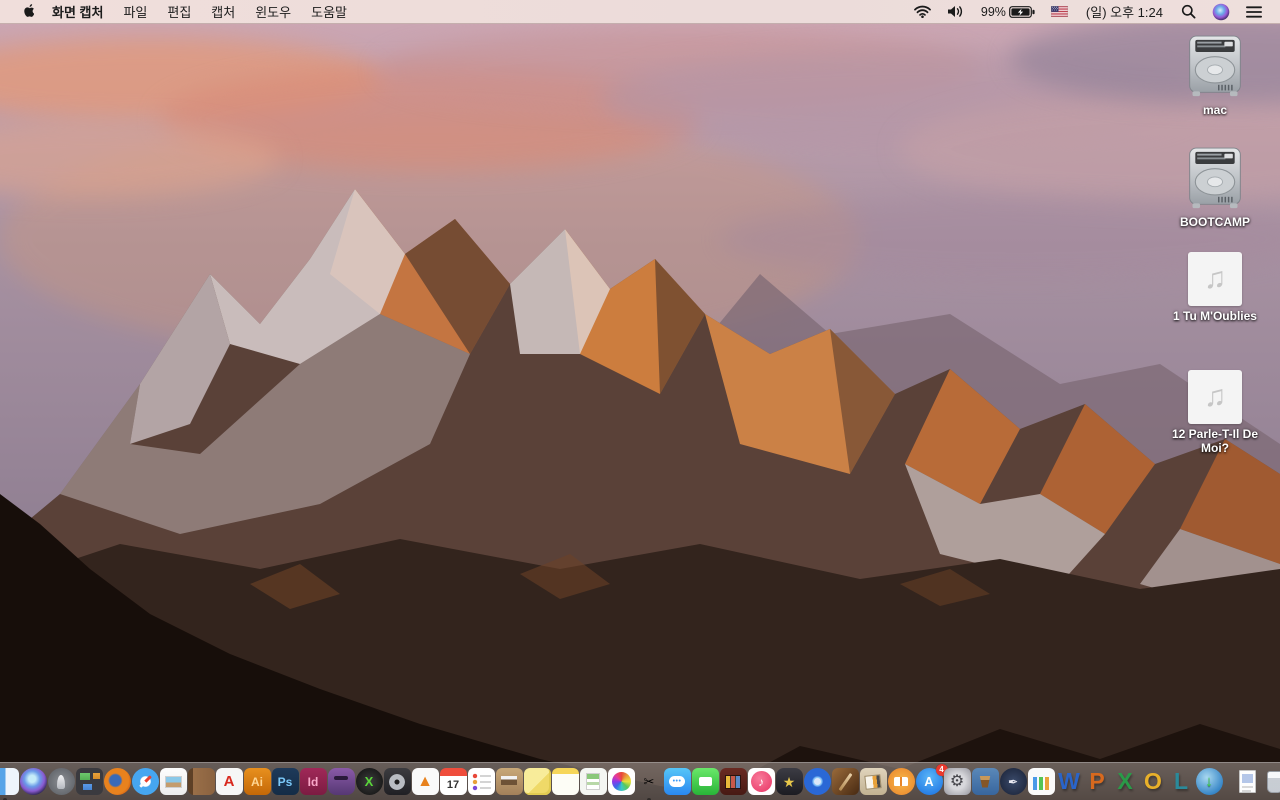  Describe the element at coordinates (27, 11) in the screenshot. I see `apple-menu` at that location.